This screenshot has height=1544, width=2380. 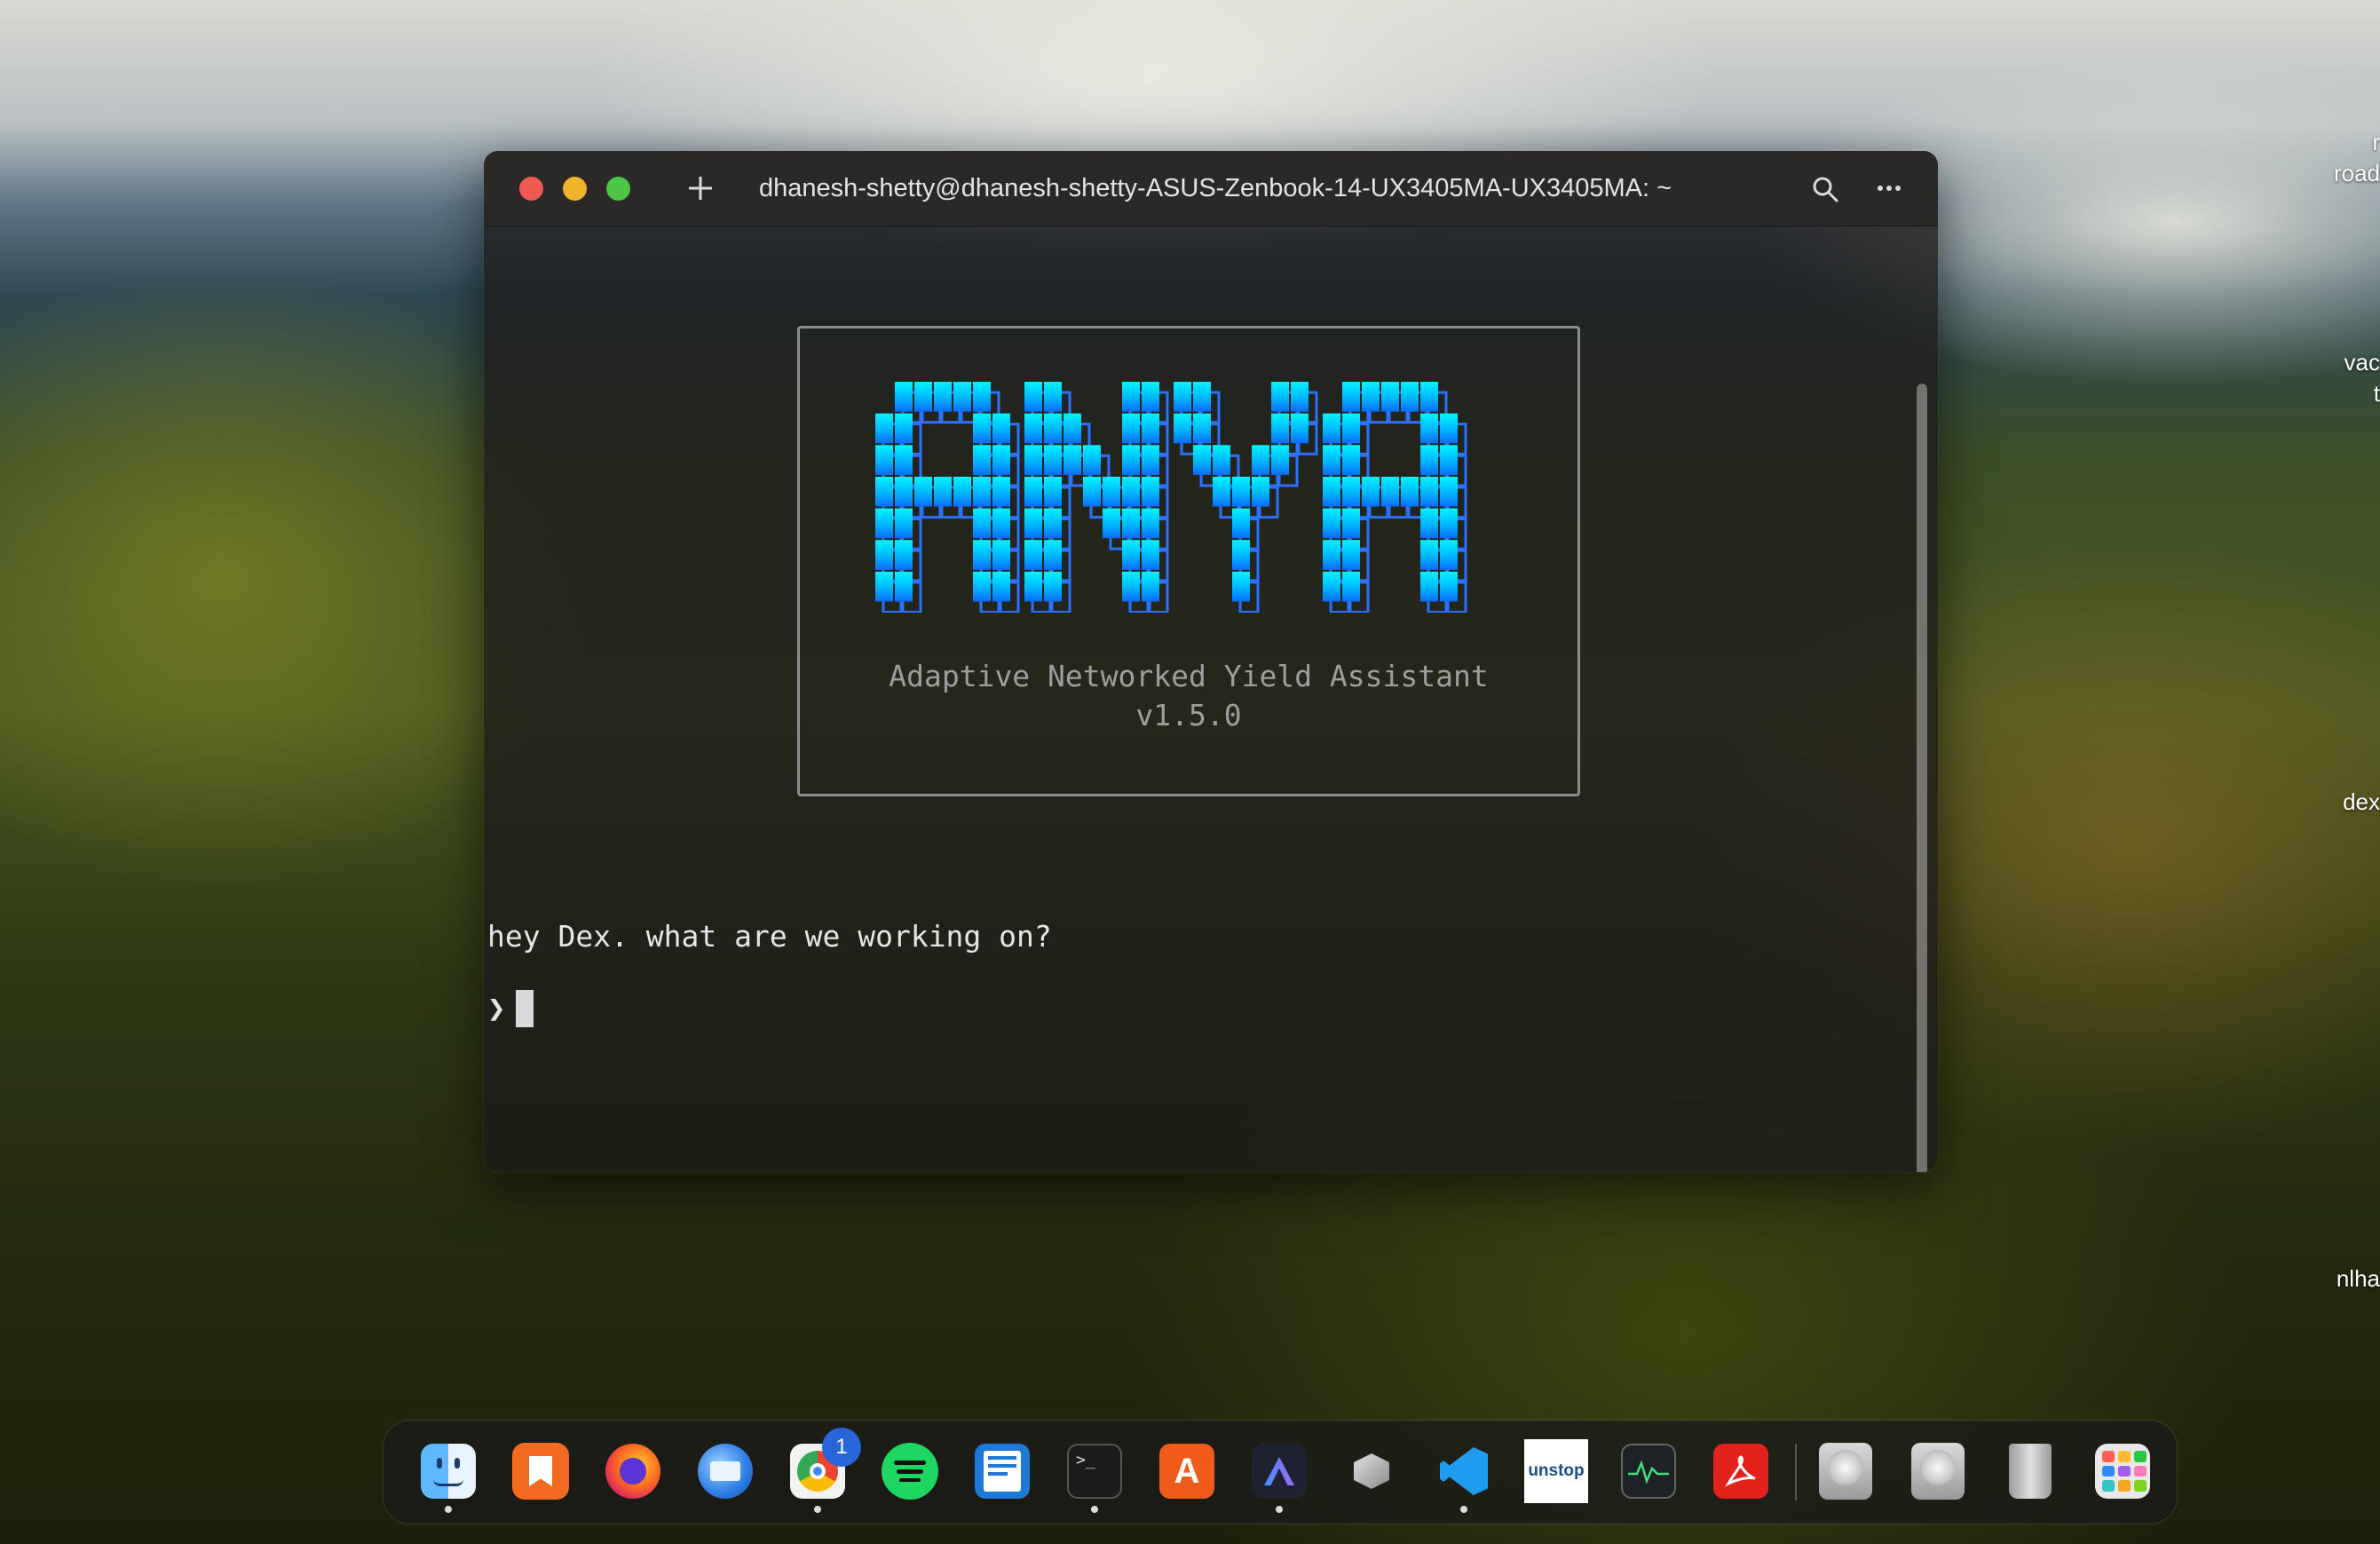 I want to click on antigravity-icon, so click(x=1279, y=1471).